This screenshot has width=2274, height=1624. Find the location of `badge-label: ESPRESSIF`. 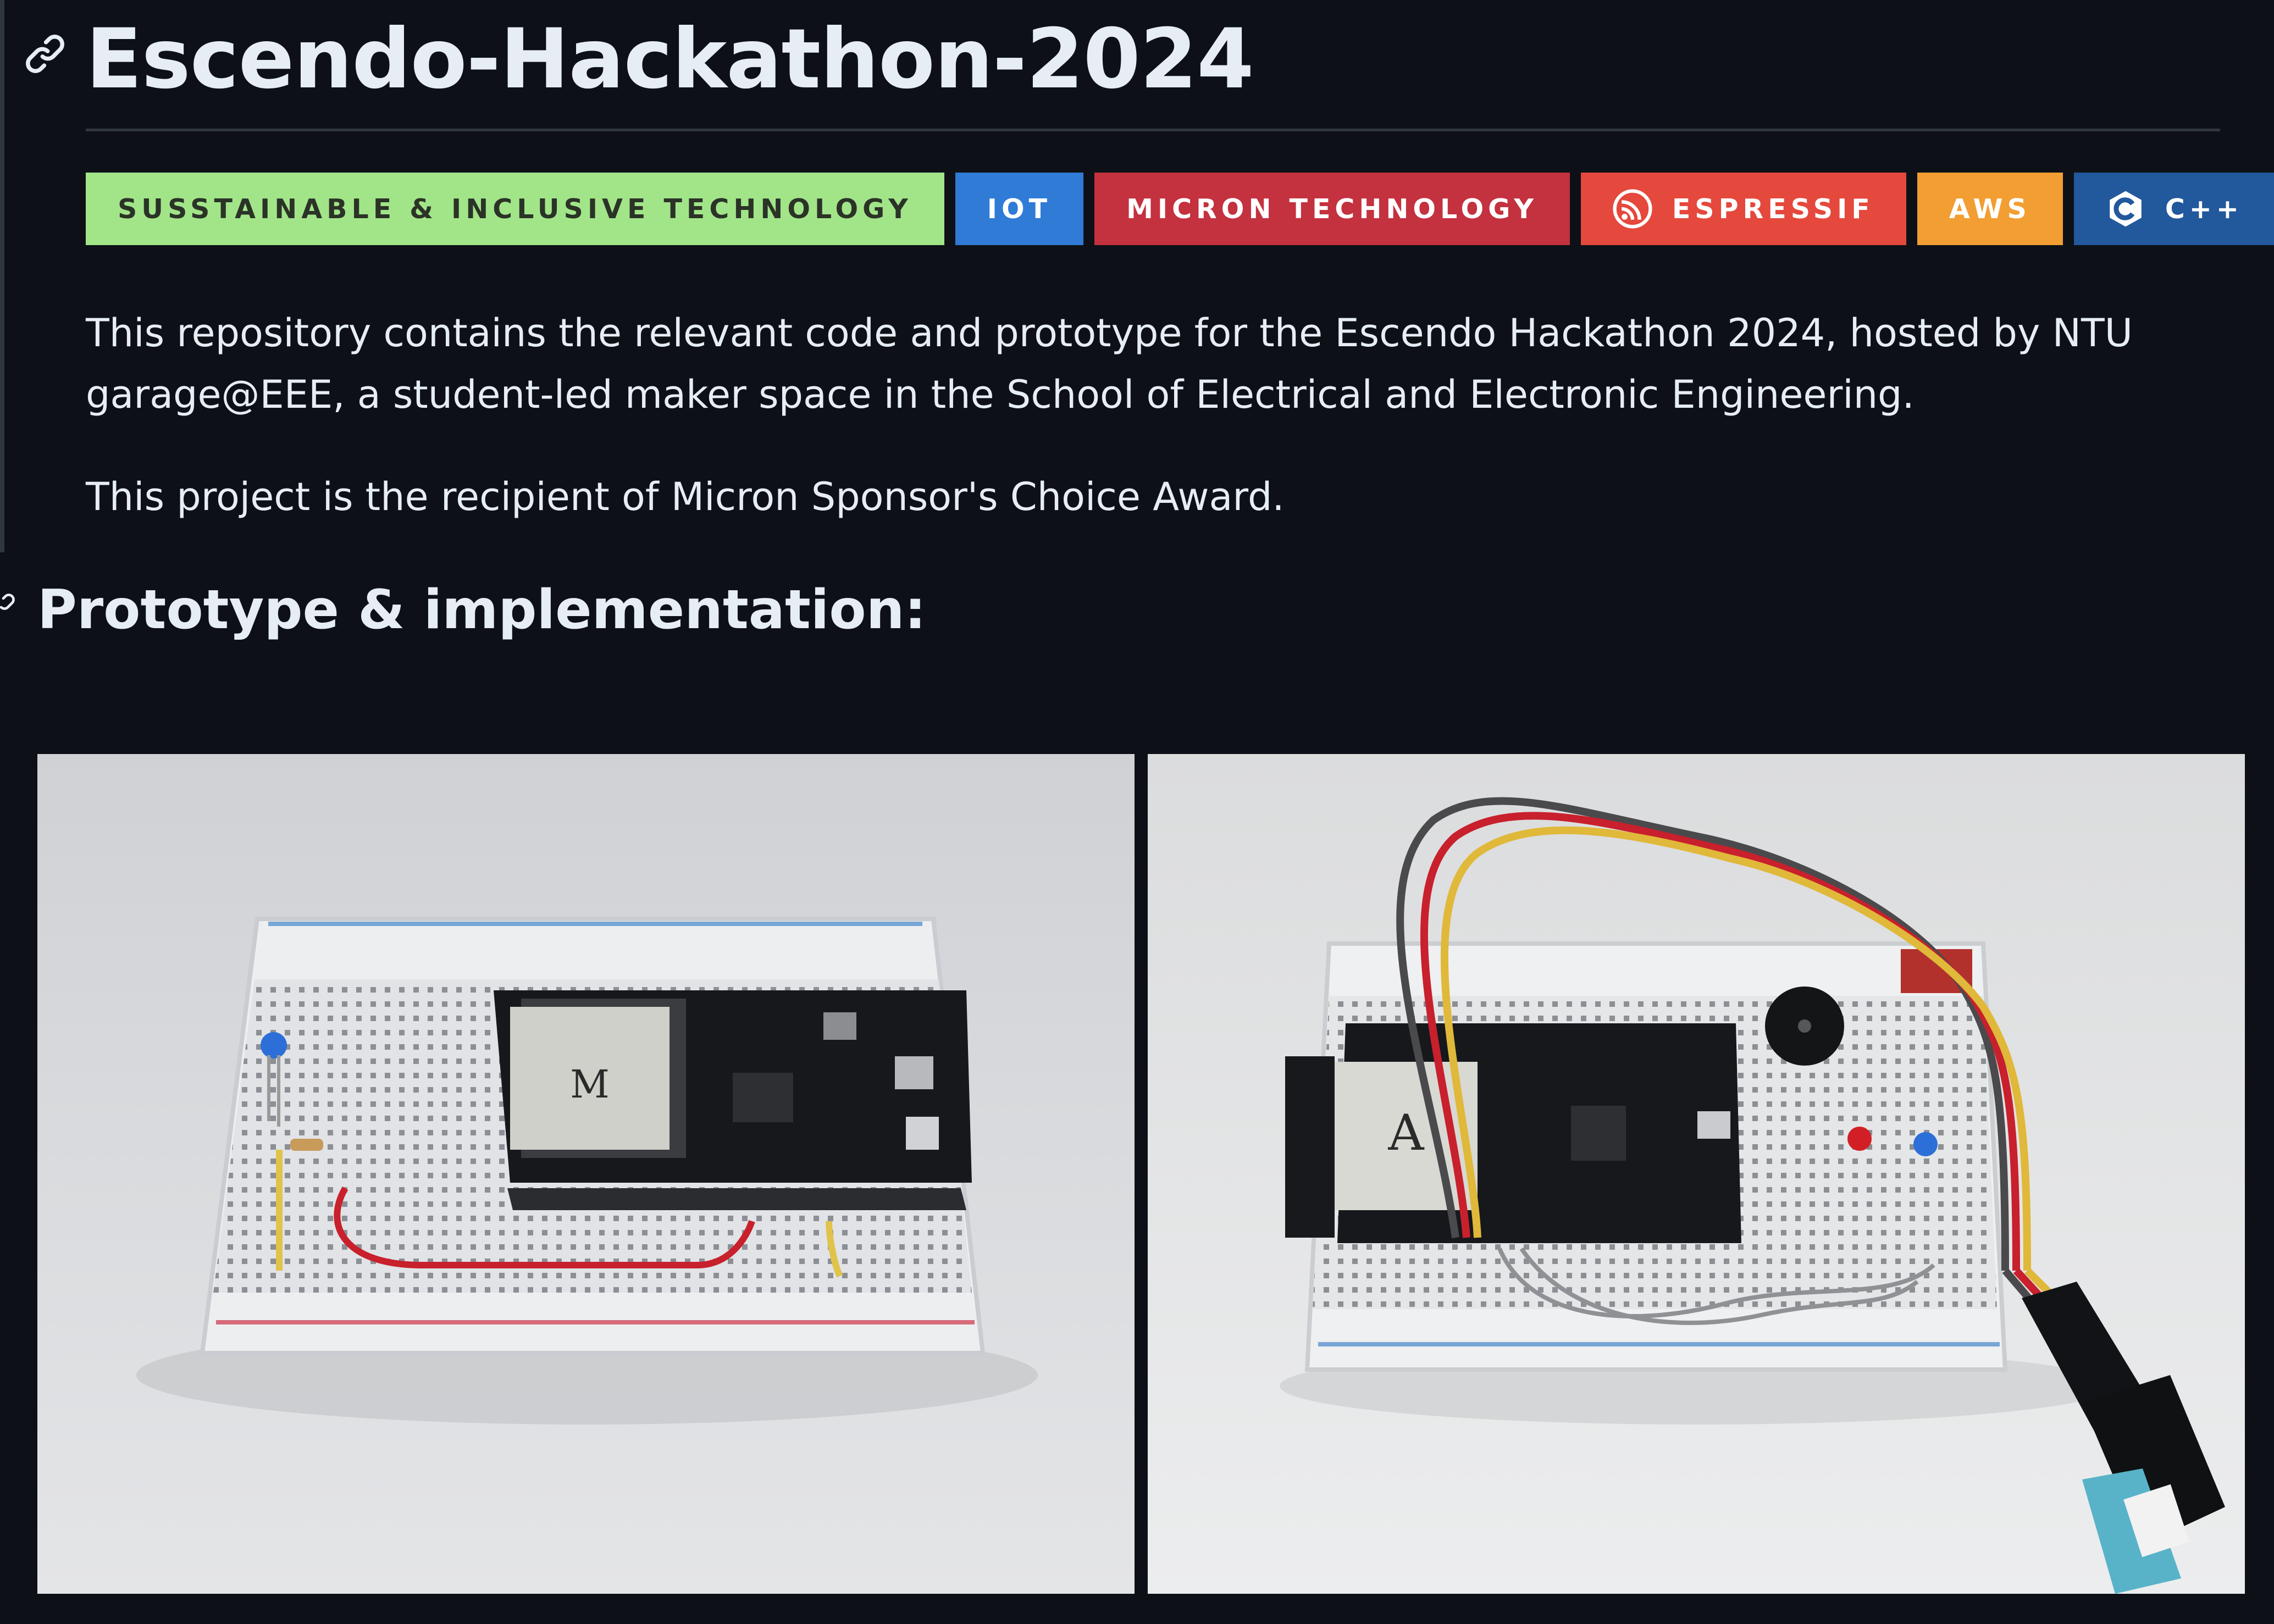

badge-label: ESPRESSIF is located at coordinates (1773, 209).